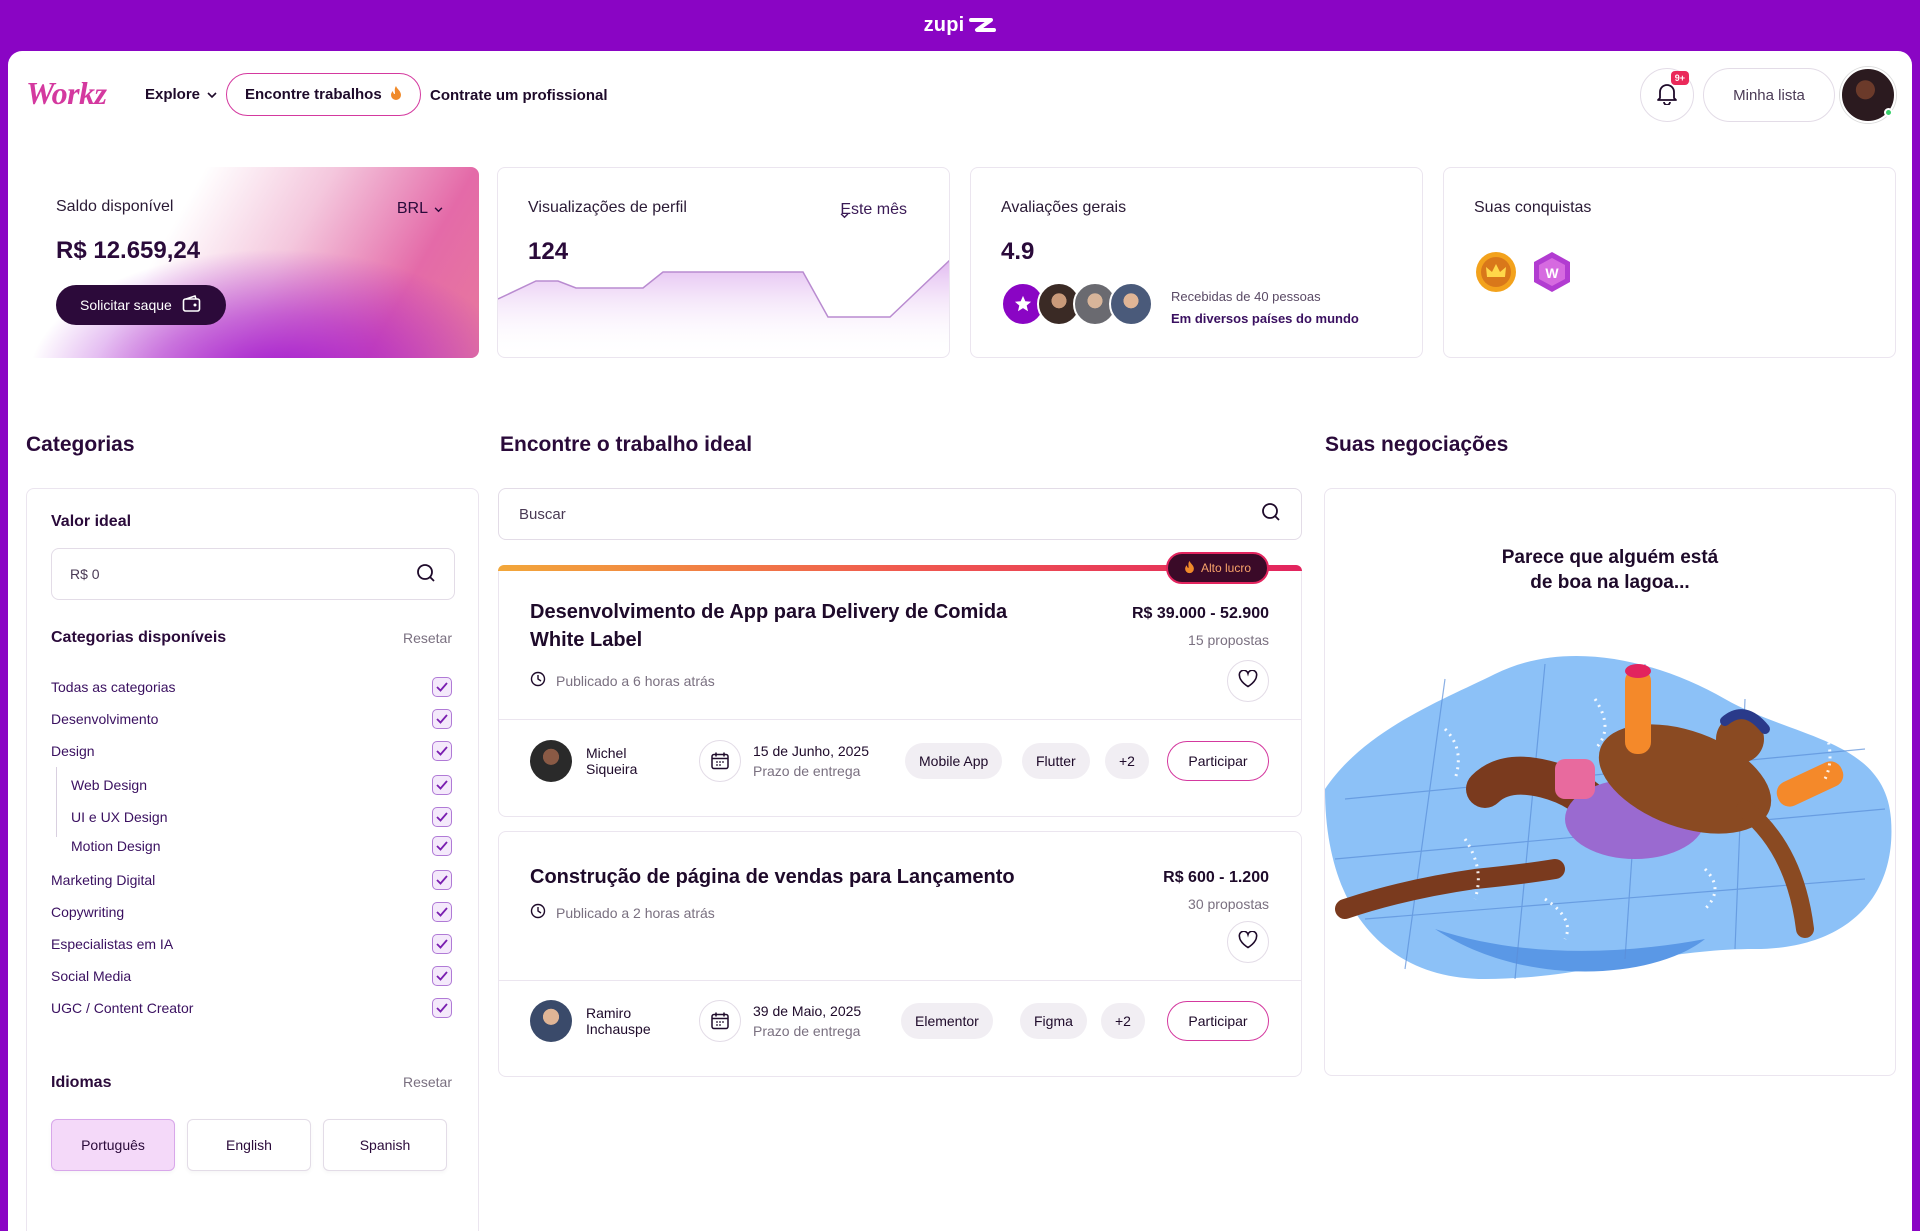  I want to click on job-price: R$ 600 - 1.200, so click(1216, 877).